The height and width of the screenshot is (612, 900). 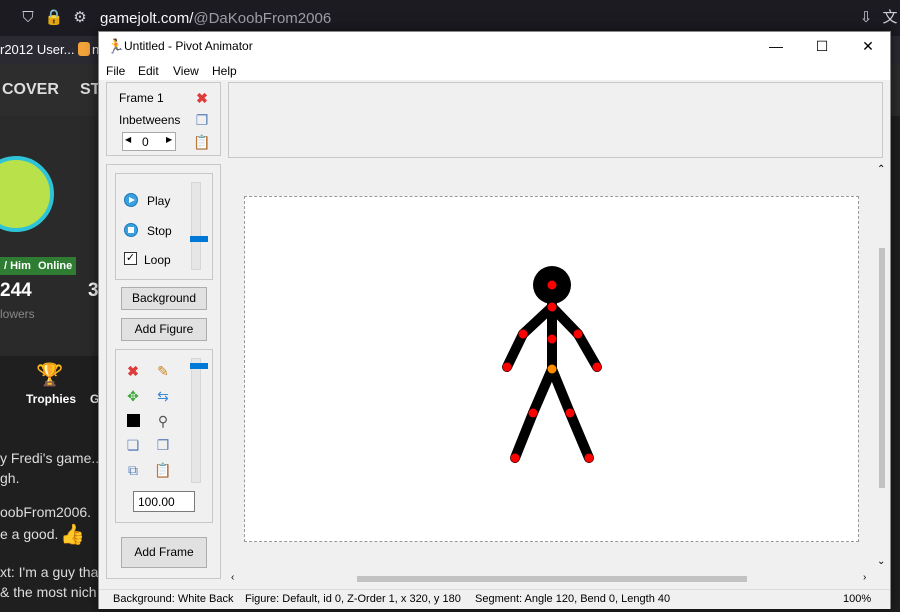 I want to click on scroll-right-icon: ›, so click(x=864, y=577).